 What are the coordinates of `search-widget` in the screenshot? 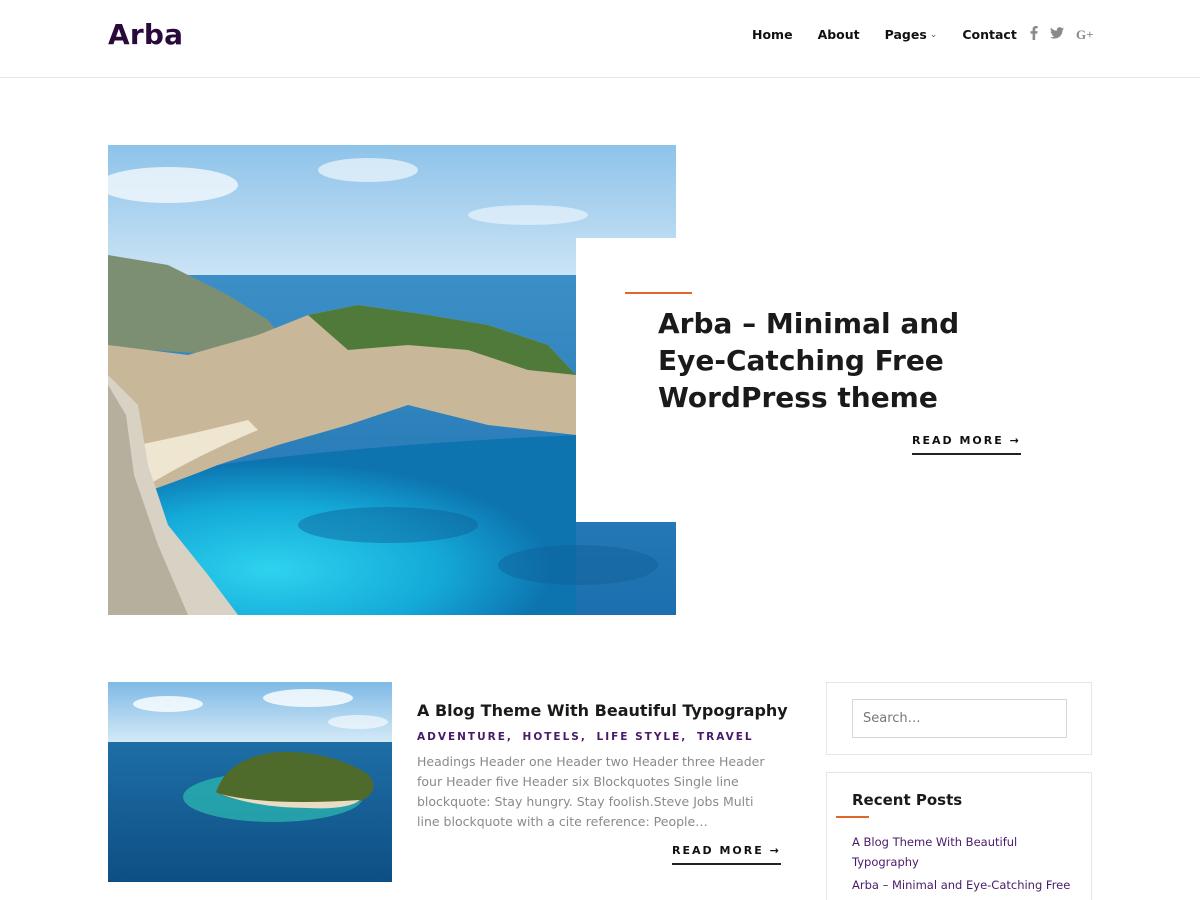 It's located at (959, 718).